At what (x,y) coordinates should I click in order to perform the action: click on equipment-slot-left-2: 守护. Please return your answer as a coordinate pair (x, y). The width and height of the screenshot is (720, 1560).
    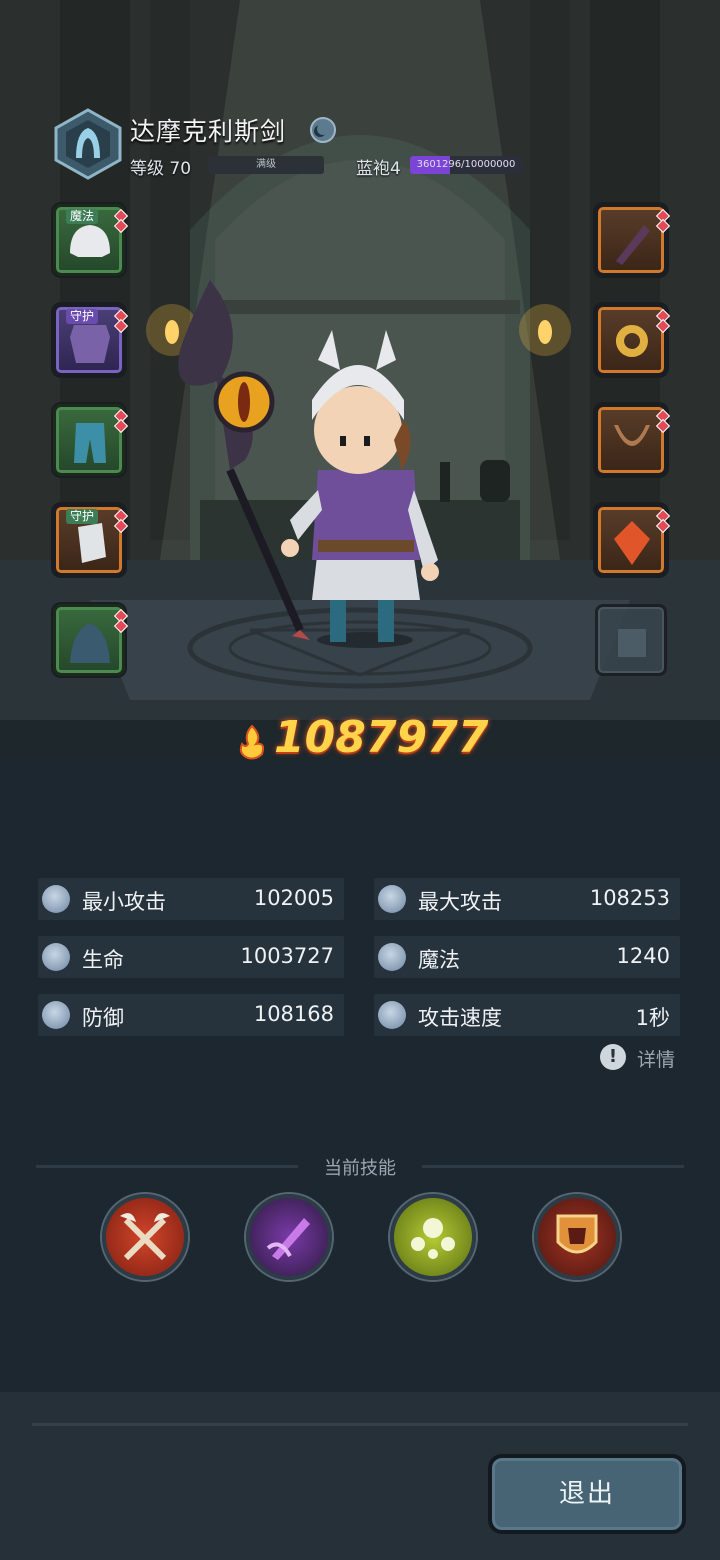
    Looking at the image, I should click on (91, 340).